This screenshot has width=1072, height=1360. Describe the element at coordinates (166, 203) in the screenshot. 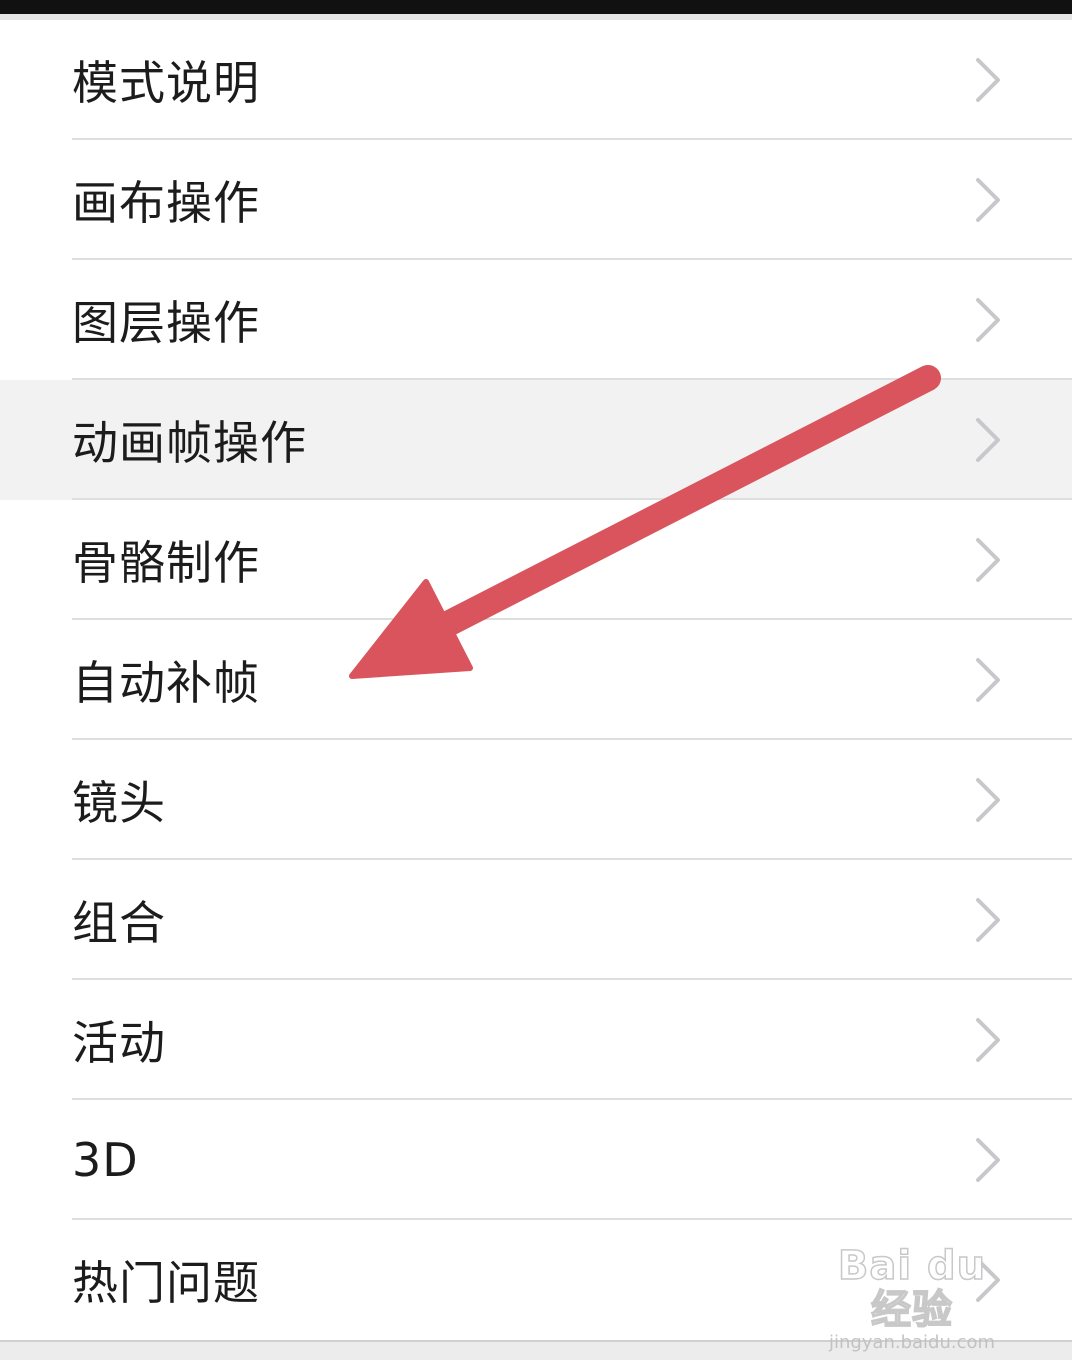

I see `menu-item-label: 画布操作` at that location.